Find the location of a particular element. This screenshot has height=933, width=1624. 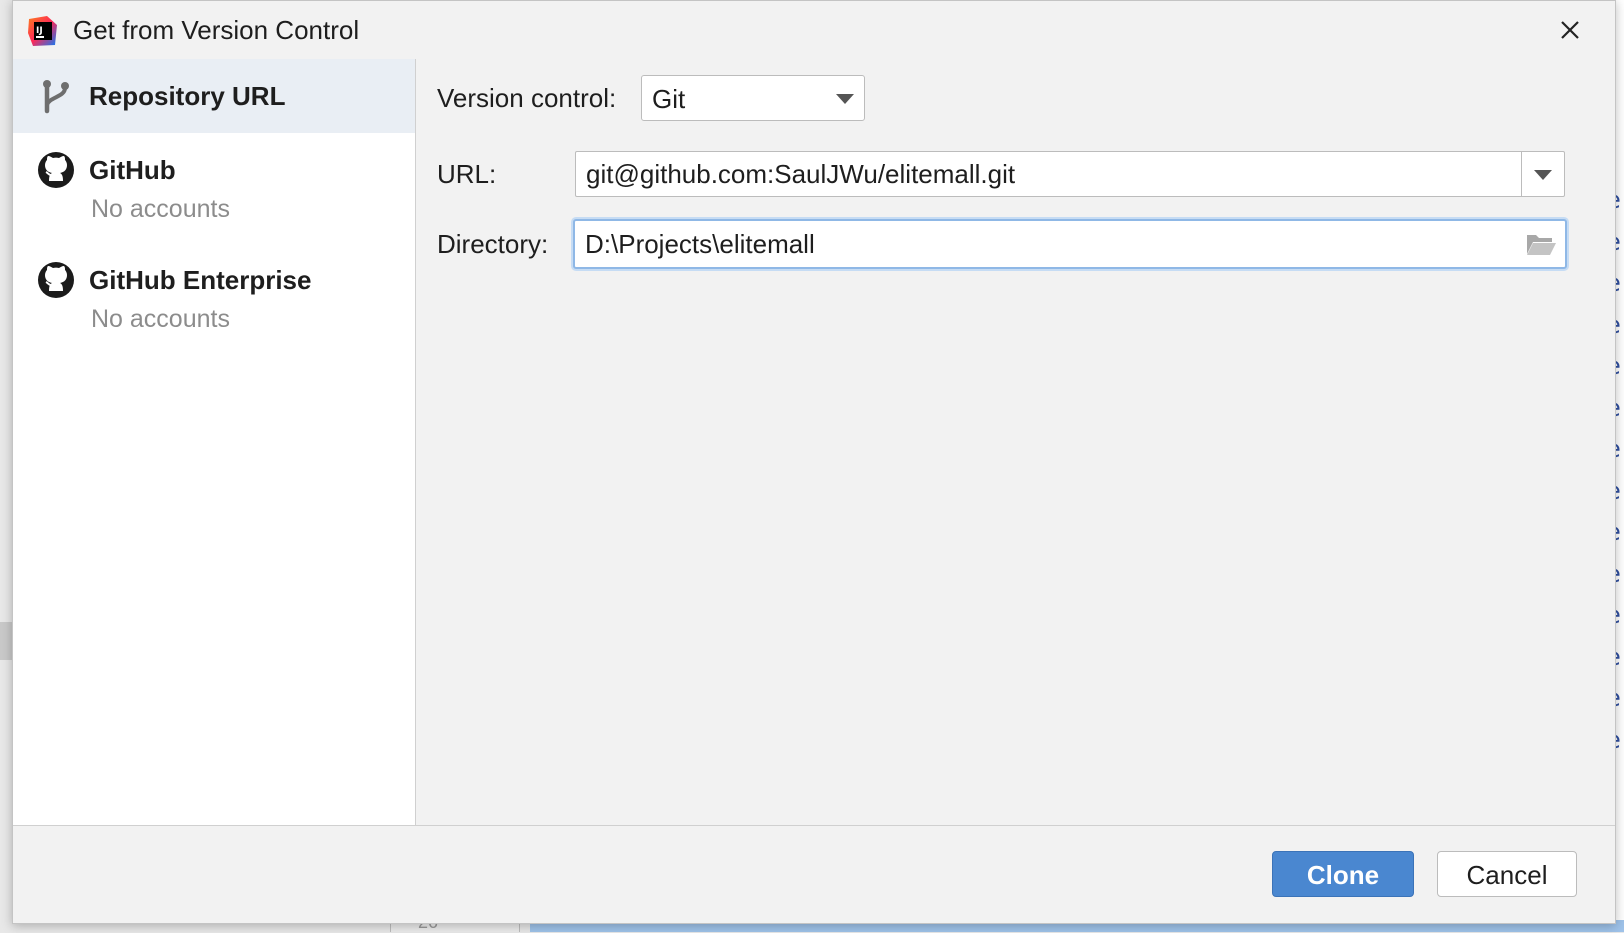

close-icon is located at coordinates (1570, 30).